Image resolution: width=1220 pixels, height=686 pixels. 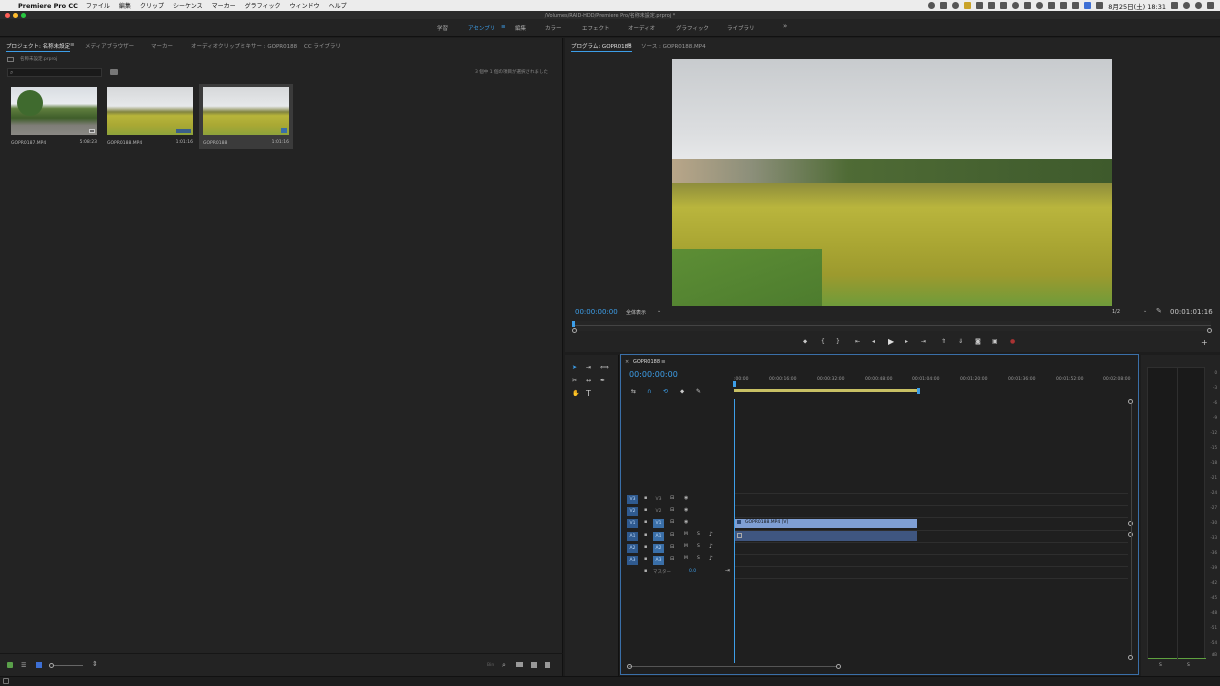 What do you see at coordinates (826, 390) in the screenshot?
I see `work-area-bar` at bounding box center [826, 390].